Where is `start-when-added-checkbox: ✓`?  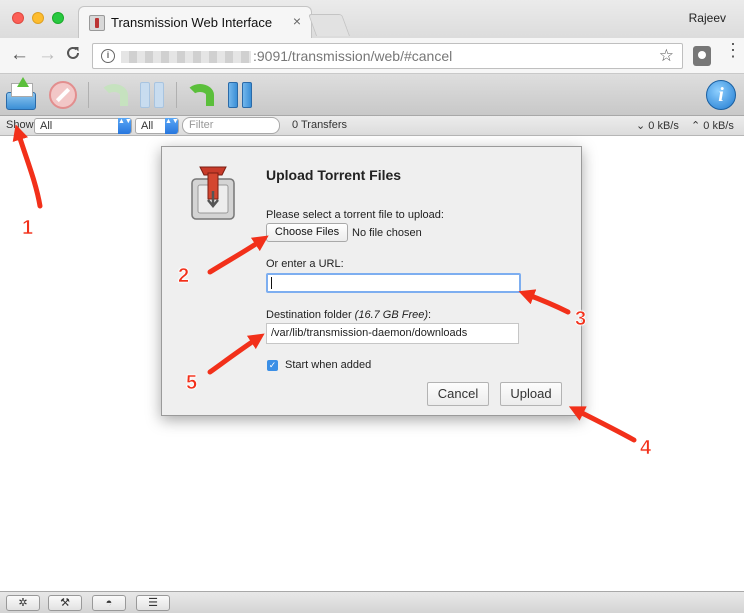 start-when-added-checkbox: ✓ is located at coordinates (272, 365).